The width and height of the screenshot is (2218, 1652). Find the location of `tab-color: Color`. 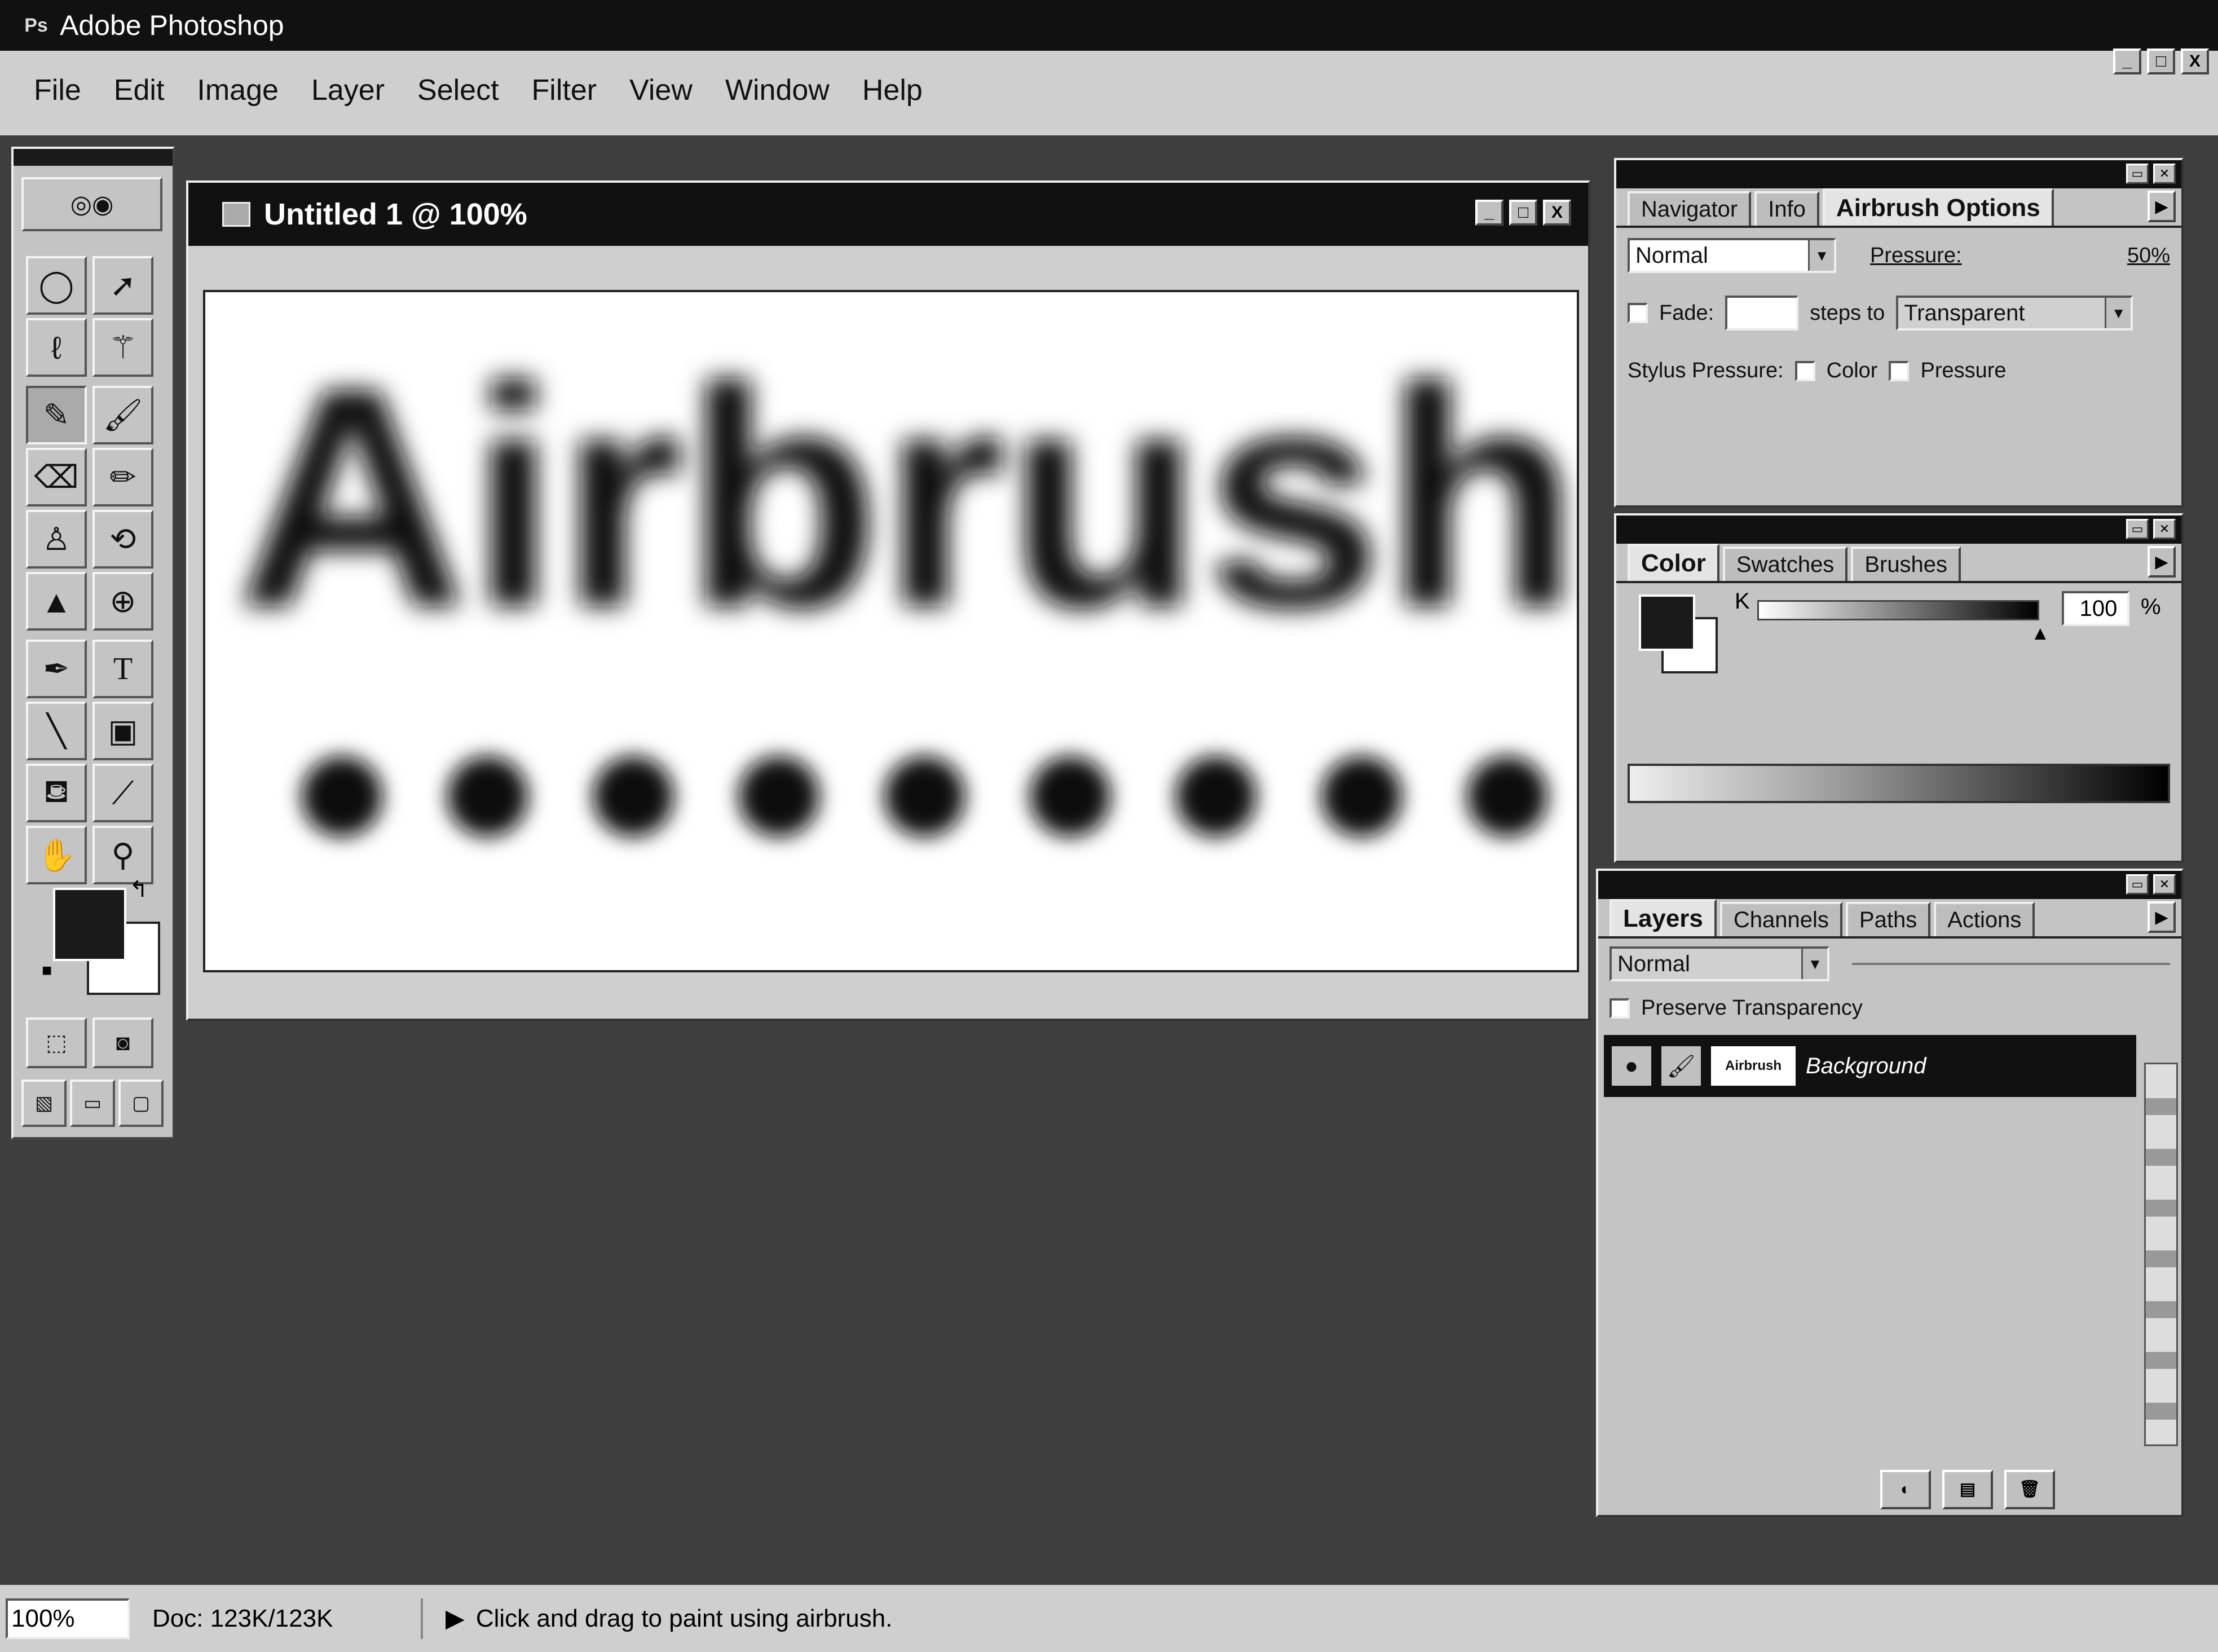

tab-color: Color is located at coordinates (1673, 562).